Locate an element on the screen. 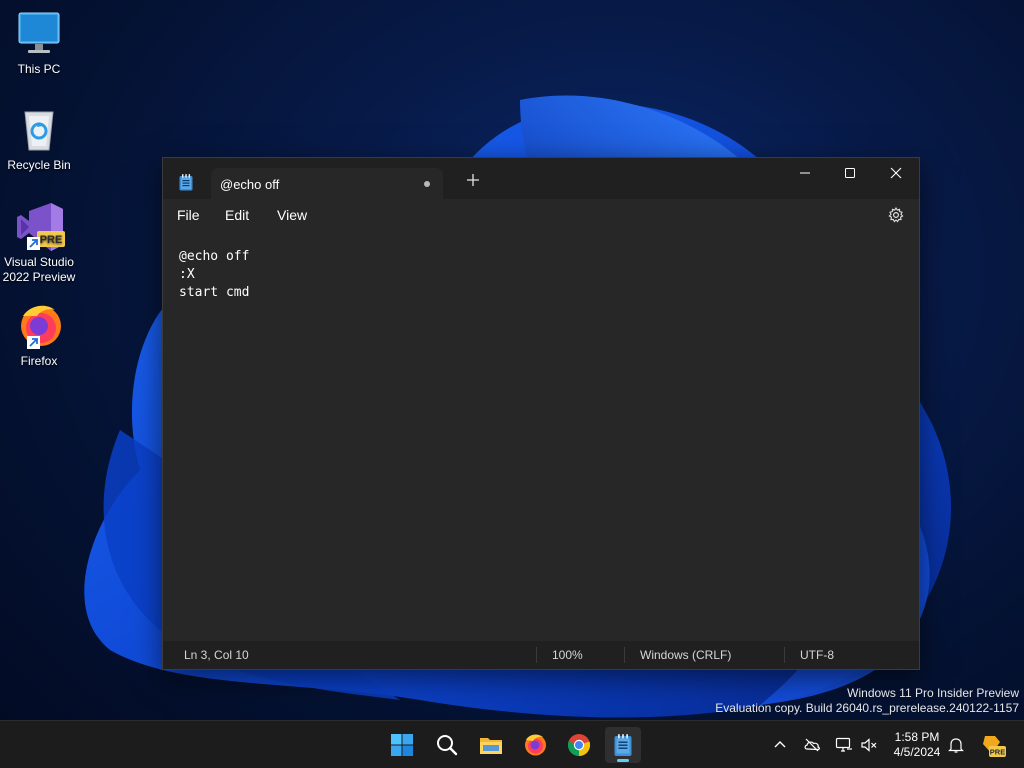  firefox-taskbar-button is located at coordinates (535, 745).